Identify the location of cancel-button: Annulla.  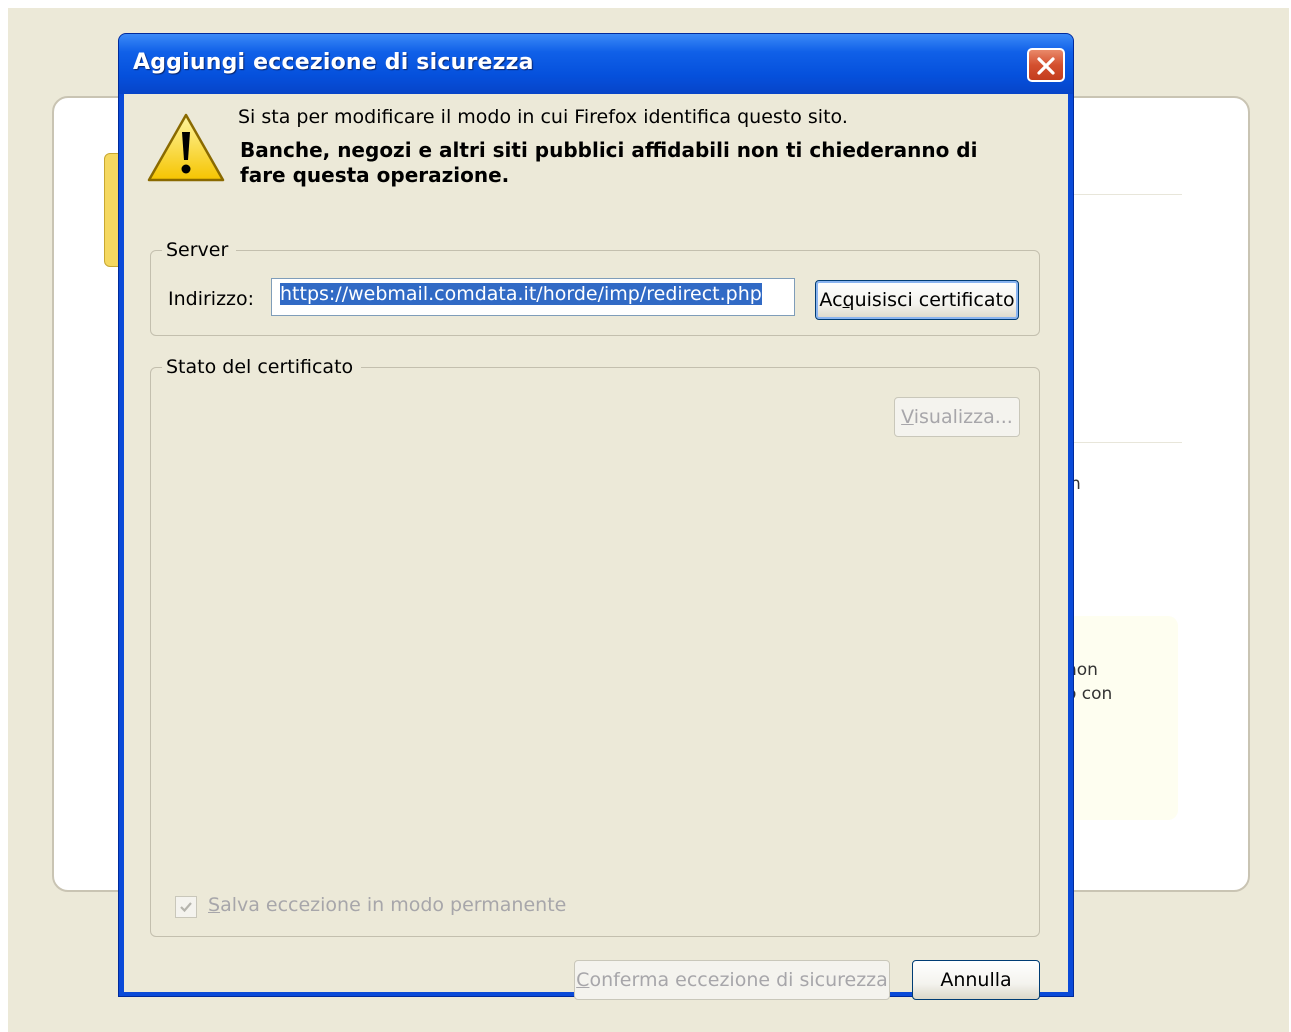
(976, 980).